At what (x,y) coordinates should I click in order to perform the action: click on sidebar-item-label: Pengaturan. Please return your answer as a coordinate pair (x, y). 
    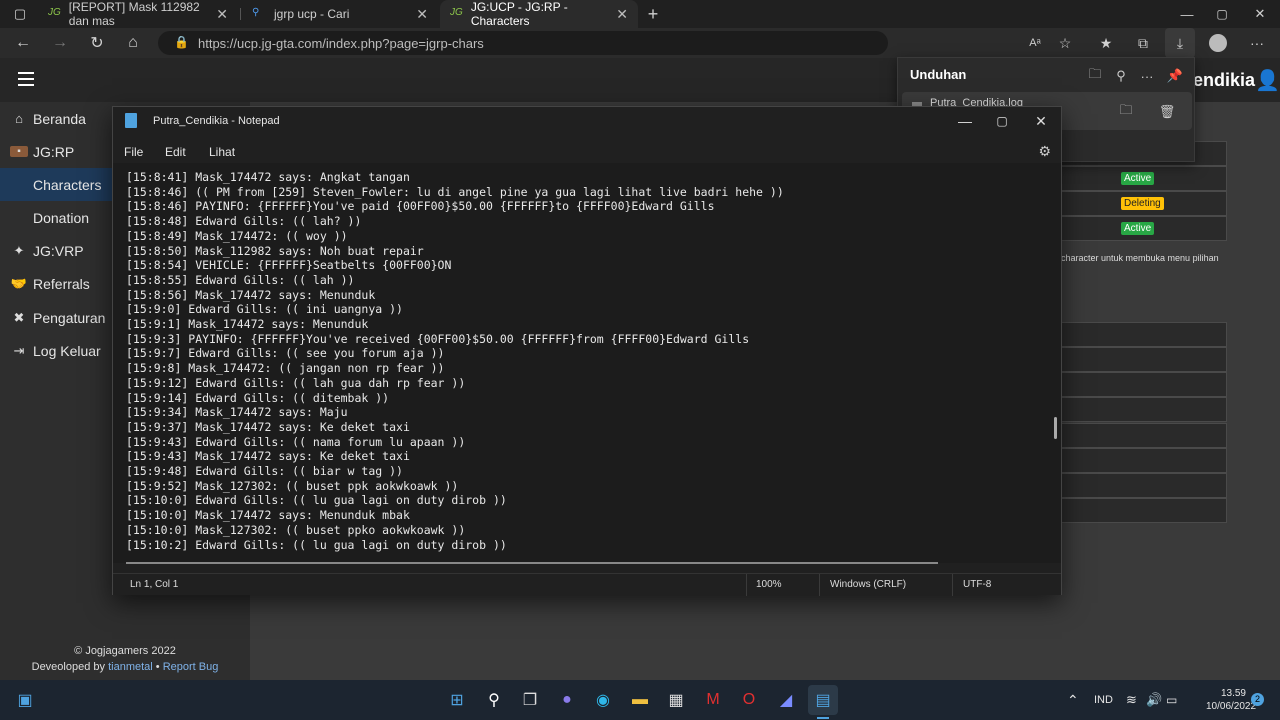
    Looking at the image, I should click on (69, 317).